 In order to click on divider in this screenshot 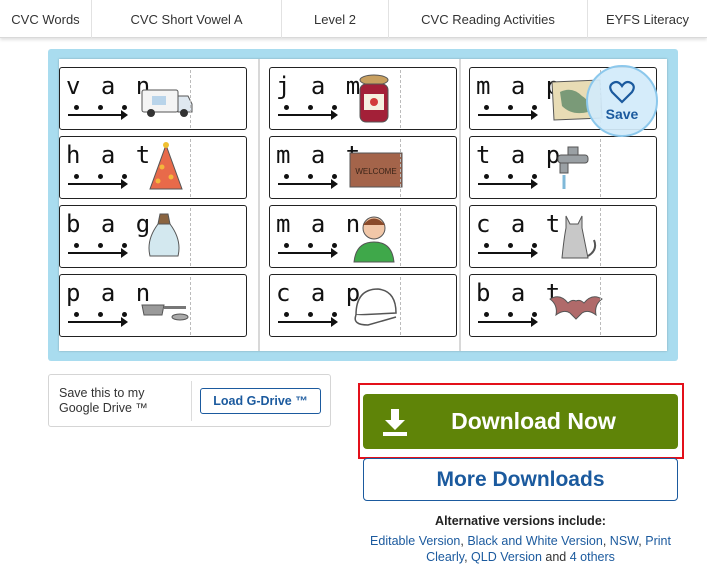, I will do `click(191, 401)`.